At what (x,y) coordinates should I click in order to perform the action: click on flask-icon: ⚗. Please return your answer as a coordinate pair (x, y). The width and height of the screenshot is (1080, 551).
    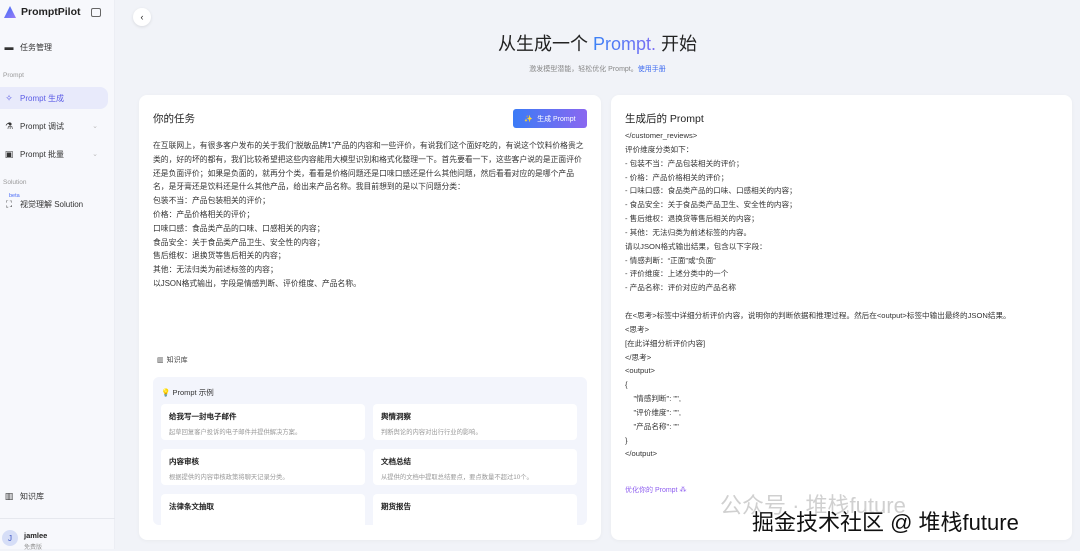
    Looking at the image, I should click on (9, 125).